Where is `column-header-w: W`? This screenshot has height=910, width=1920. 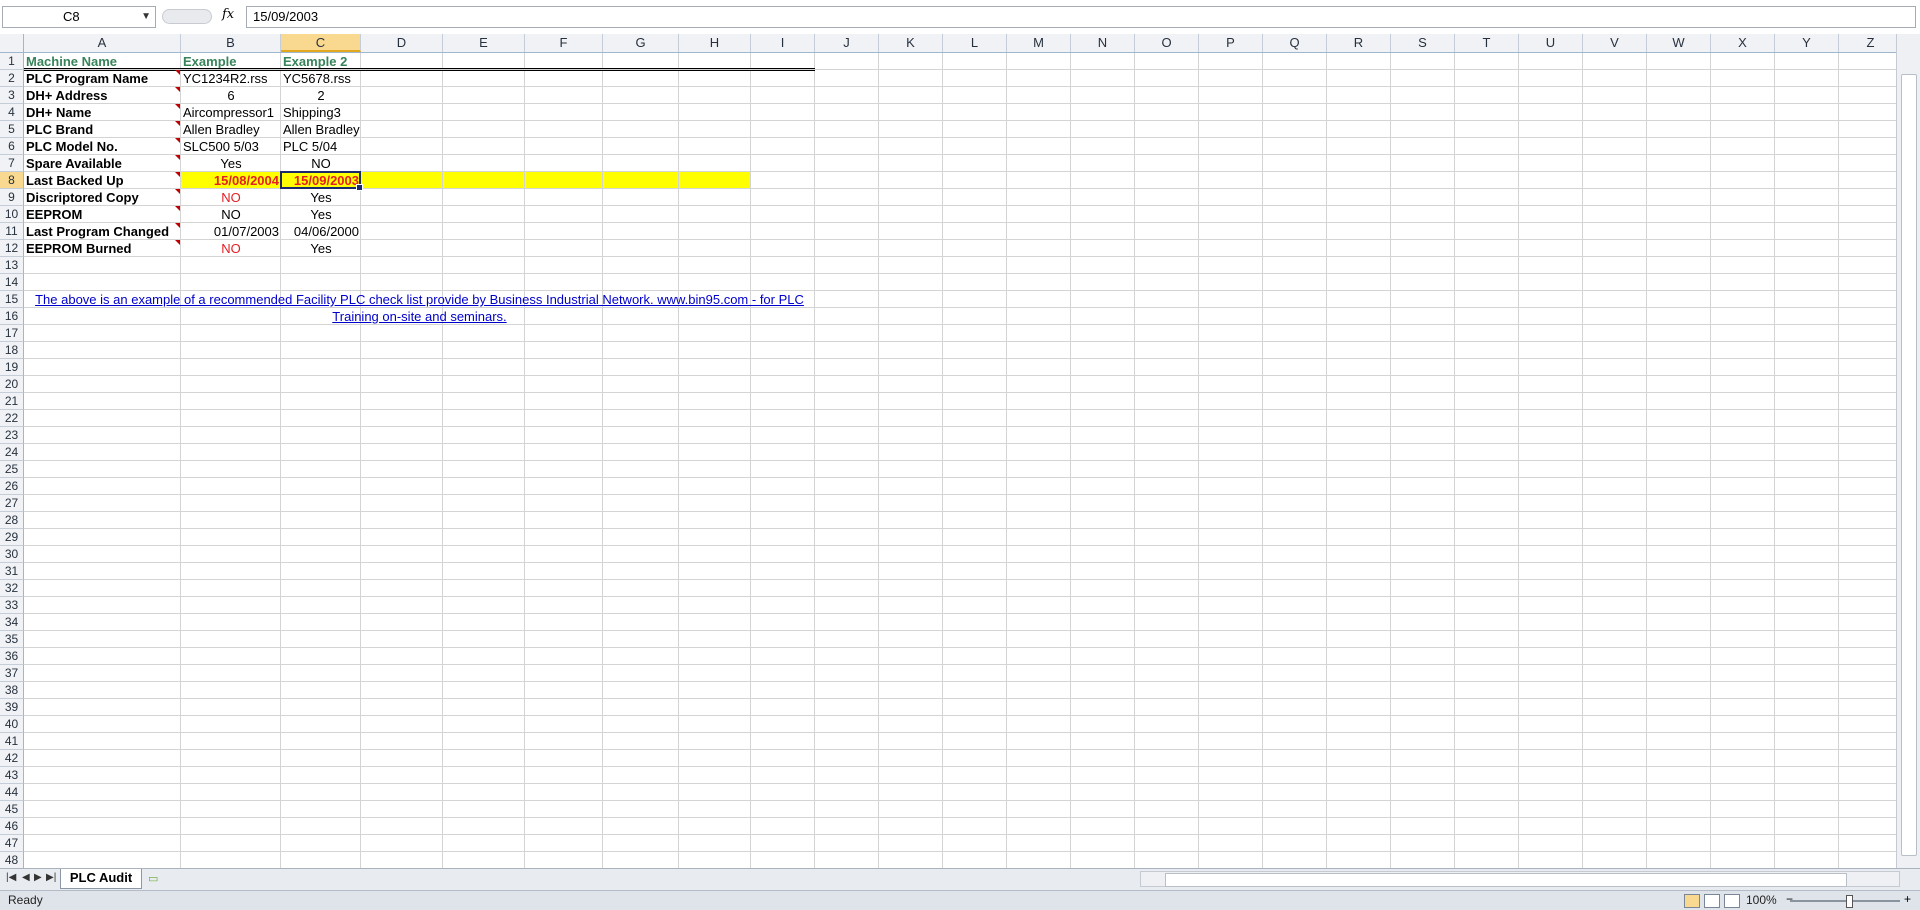 column-header-w: W is located at coordinates (1679, 43).